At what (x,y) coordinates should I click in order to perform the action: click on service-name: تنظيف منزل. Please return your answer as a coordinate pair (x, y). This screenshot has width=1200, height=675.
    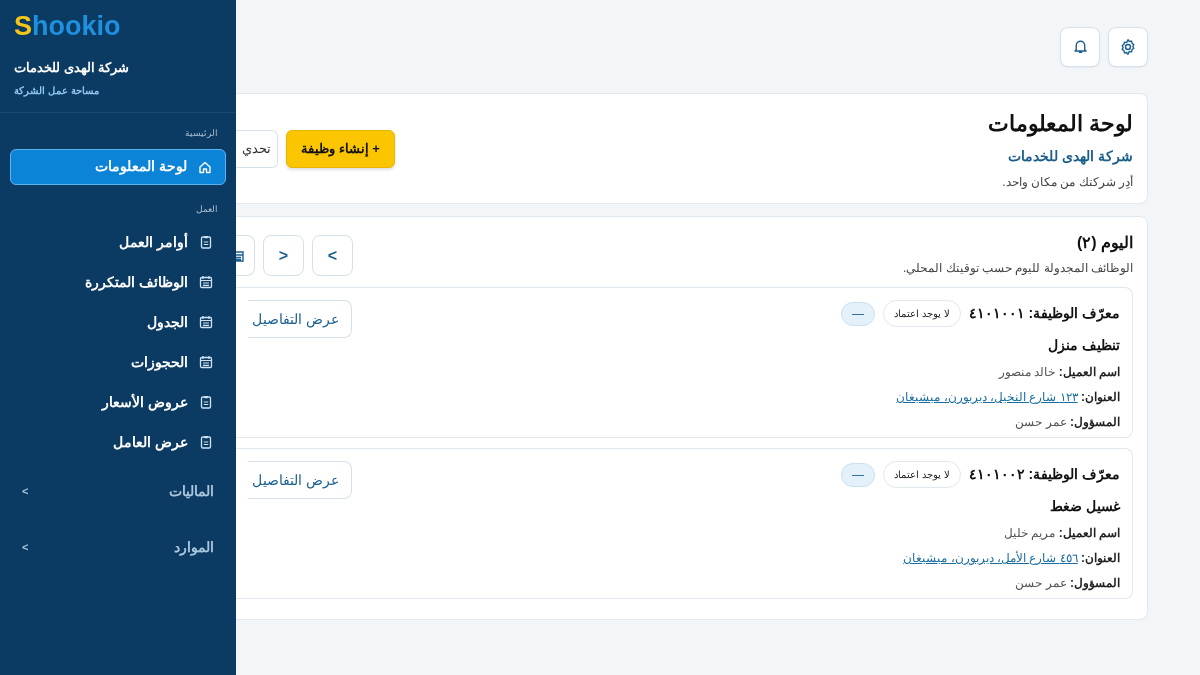
    Looking at the image, I should click on (1083, 346).